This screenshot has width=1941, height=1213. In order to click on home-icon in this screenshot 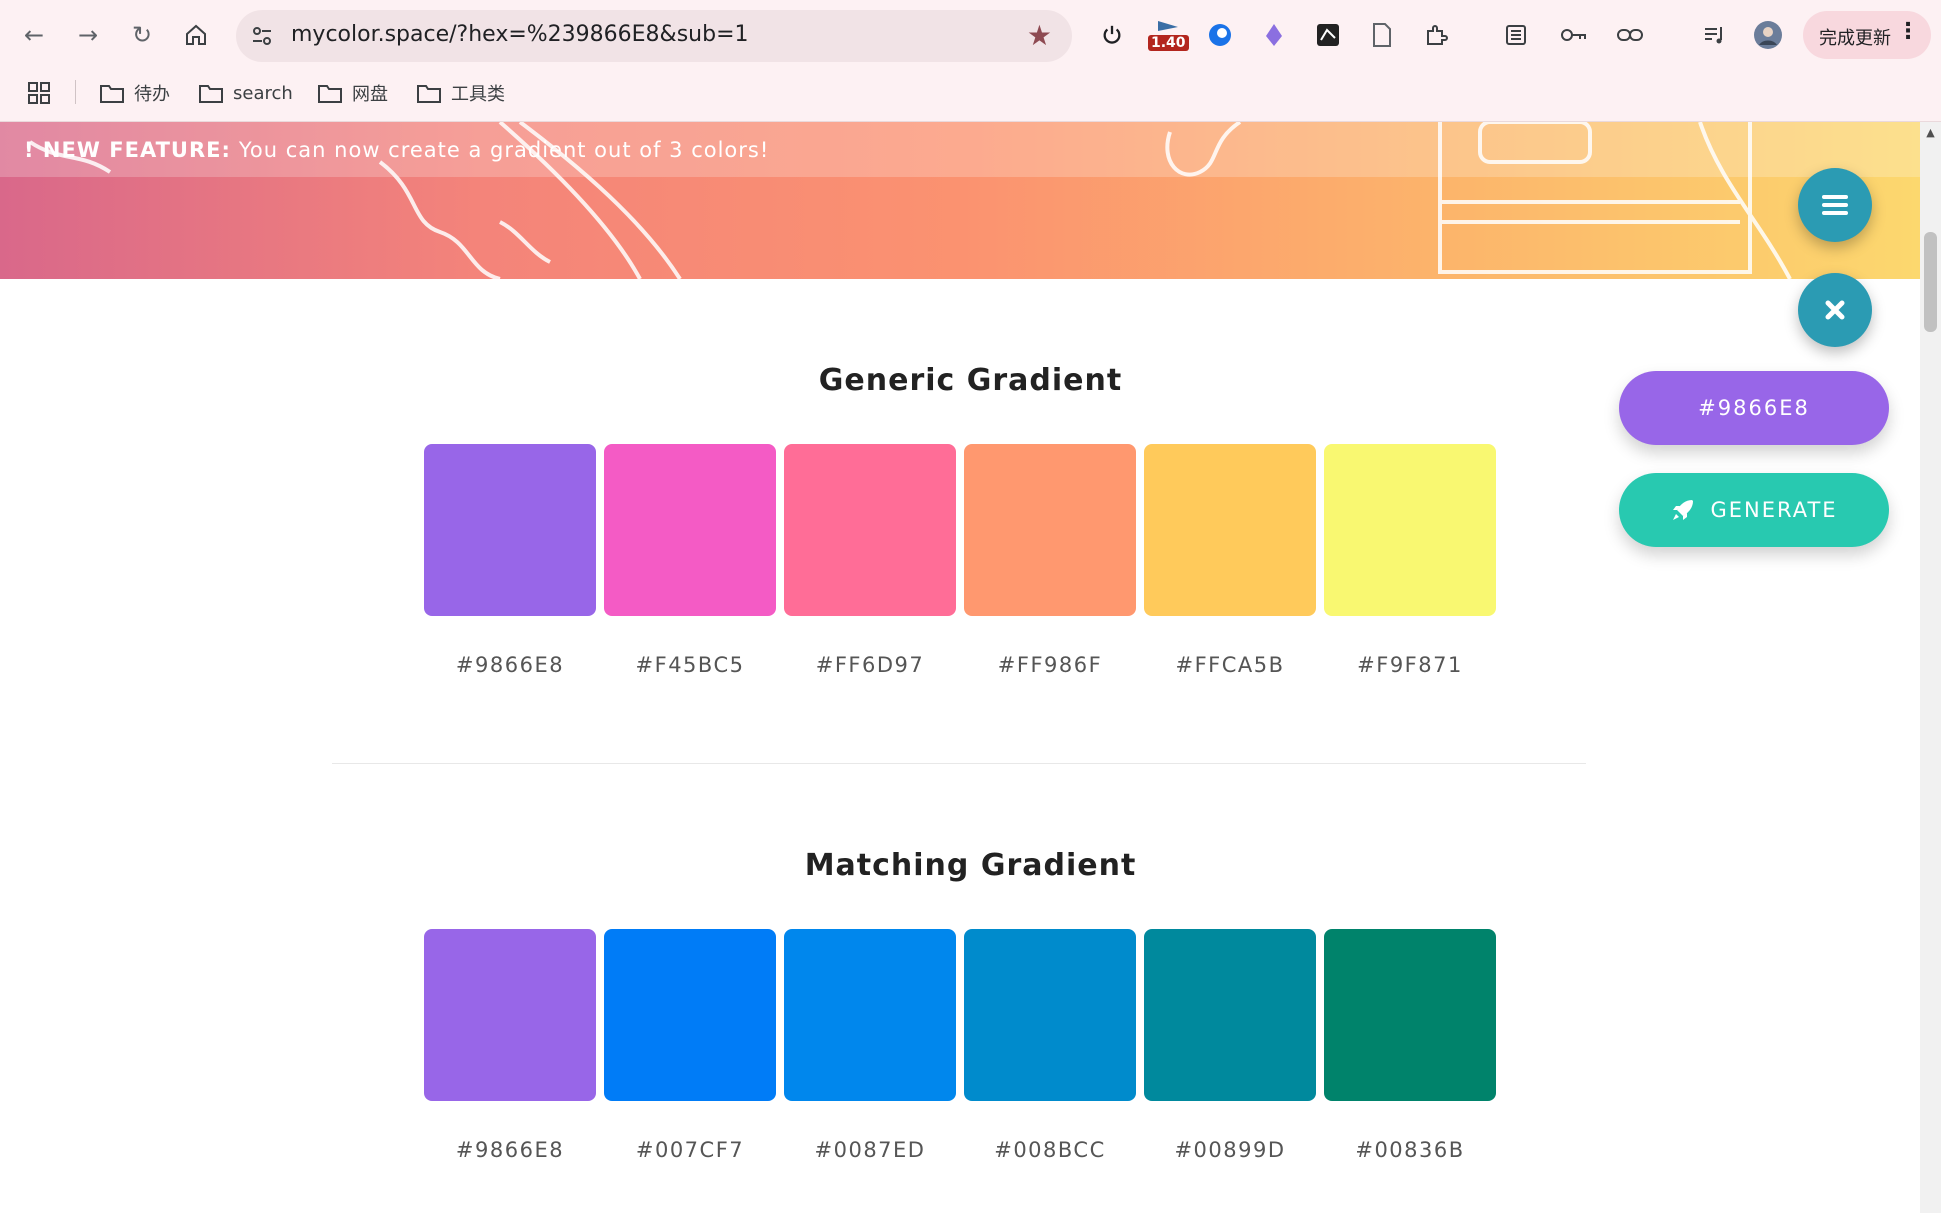, I will do `click(196, 35)`.